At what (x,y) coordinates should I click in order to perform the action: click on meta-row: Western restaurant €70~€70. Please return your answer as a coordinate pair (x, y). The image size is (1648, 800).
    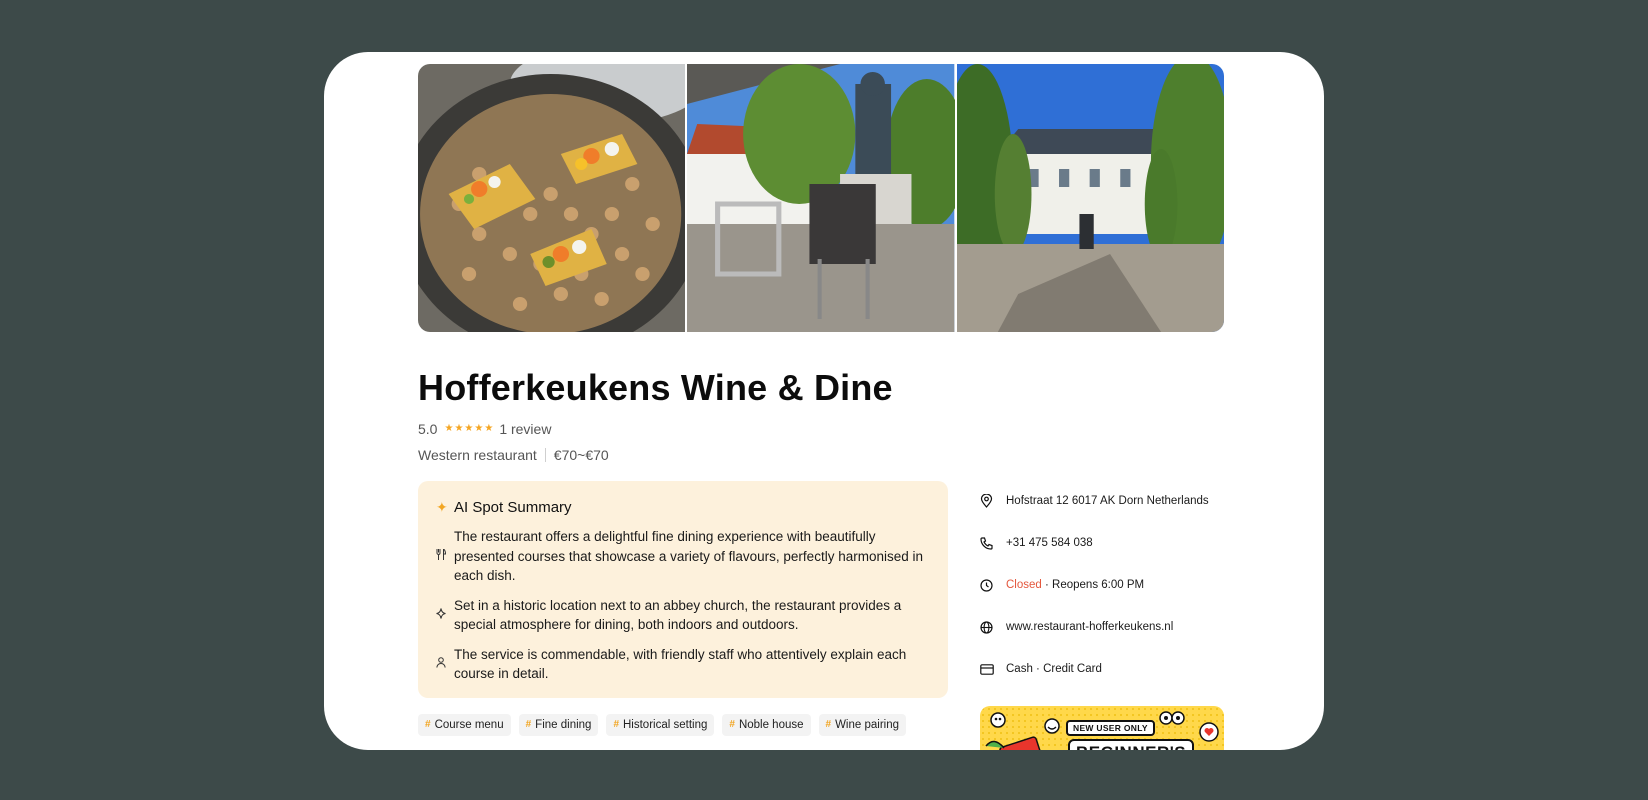
    Looking at the image, I should click on (821, 455).